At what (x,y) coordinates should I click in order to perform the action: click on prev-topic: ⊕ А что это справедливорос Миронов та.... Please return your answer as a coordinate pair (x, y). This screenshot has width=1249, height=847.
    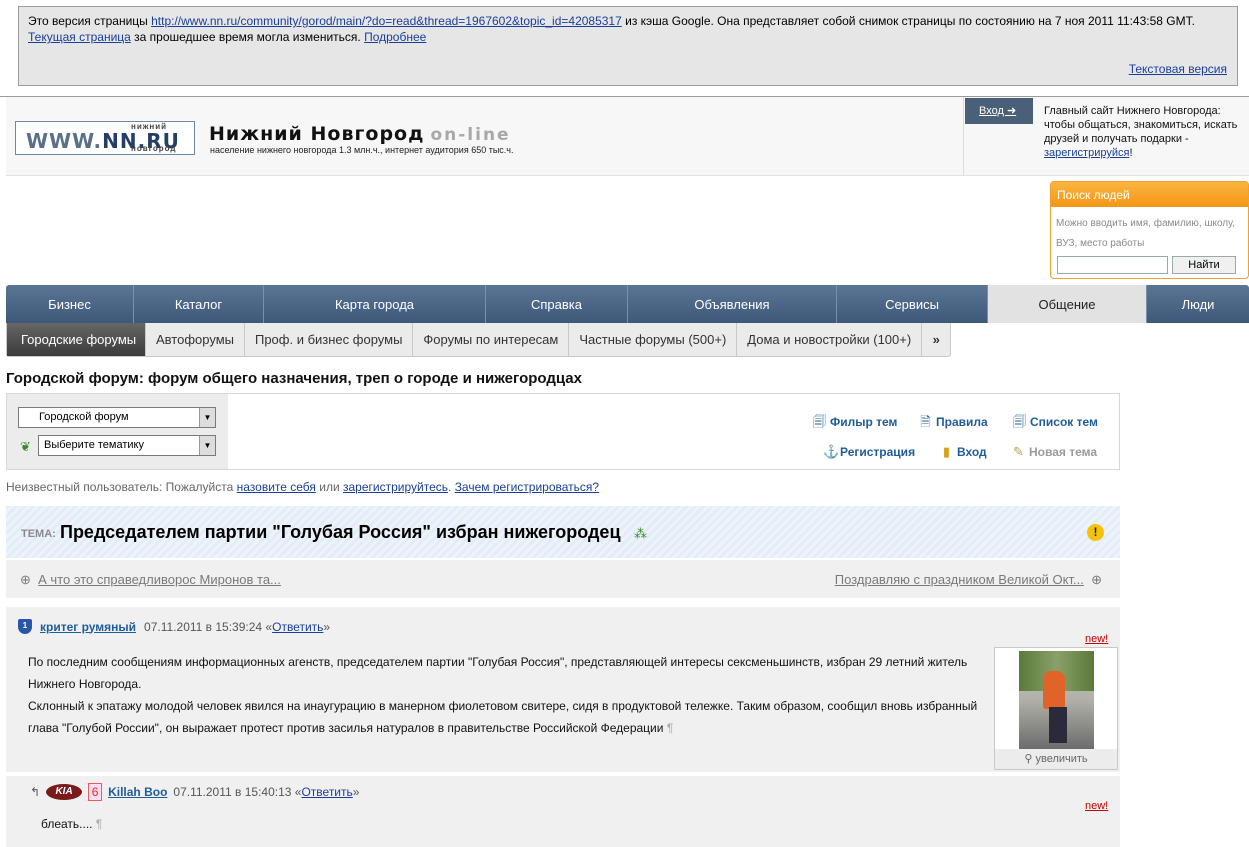
    Looking at the image, I should click on (150, 580).